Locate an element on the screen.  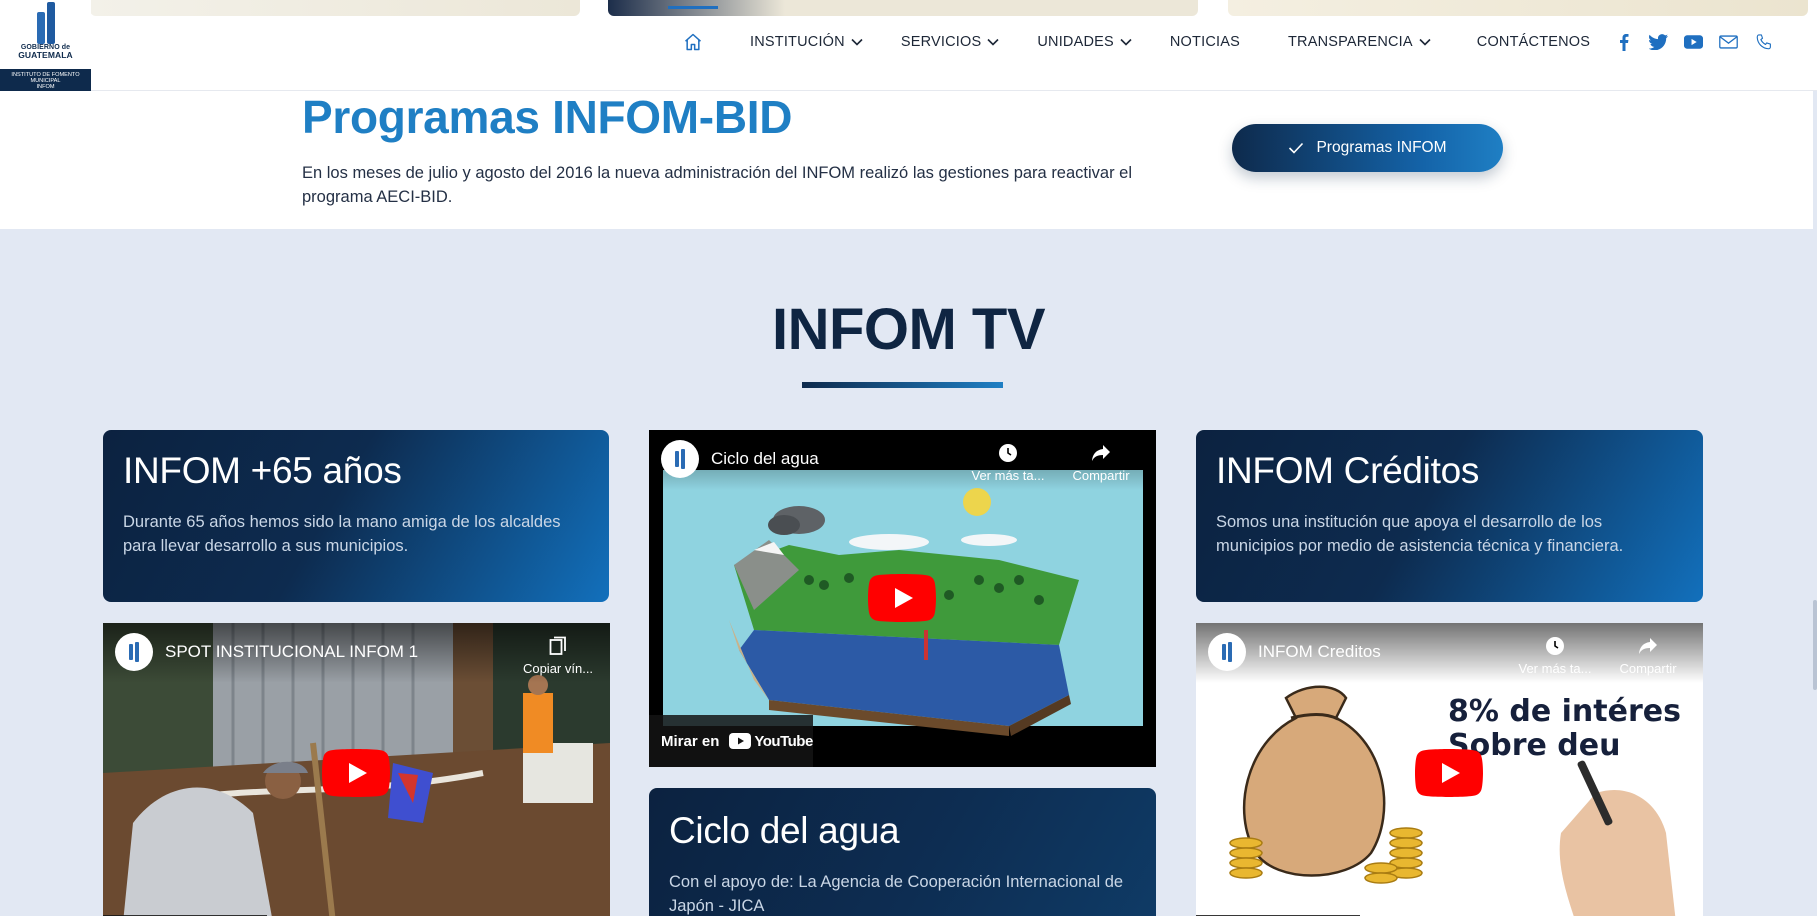
nav-item-institucion: INSTITUCIÓN is located at coordinates (806, 42).